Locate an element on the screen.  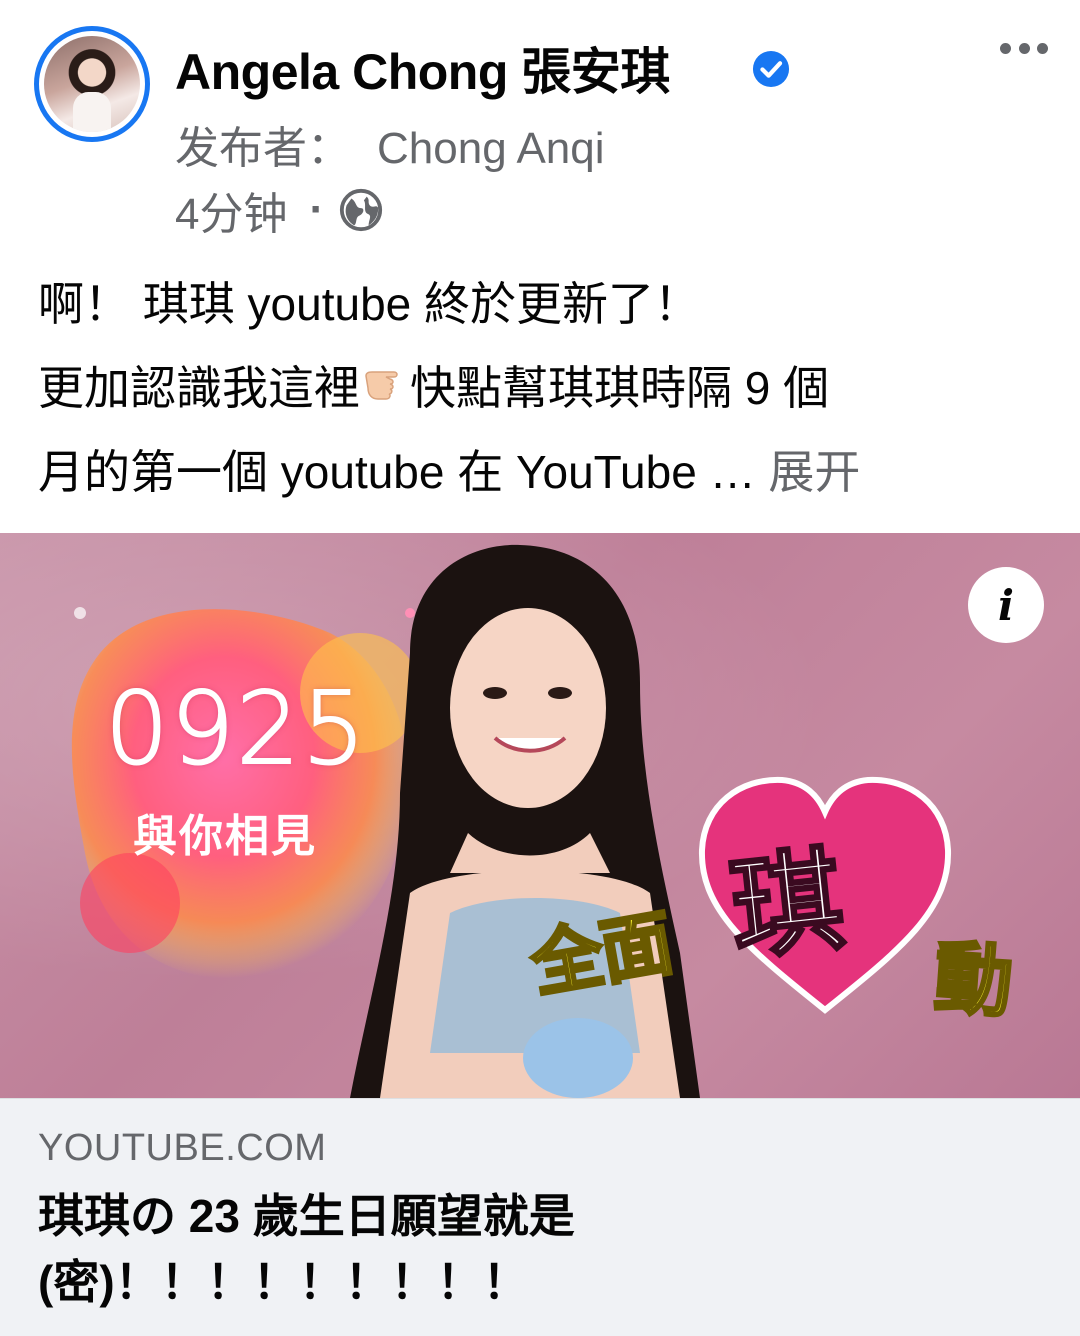
author-name: Angela Chong 張安琪 is located at coordinates (422, 68).